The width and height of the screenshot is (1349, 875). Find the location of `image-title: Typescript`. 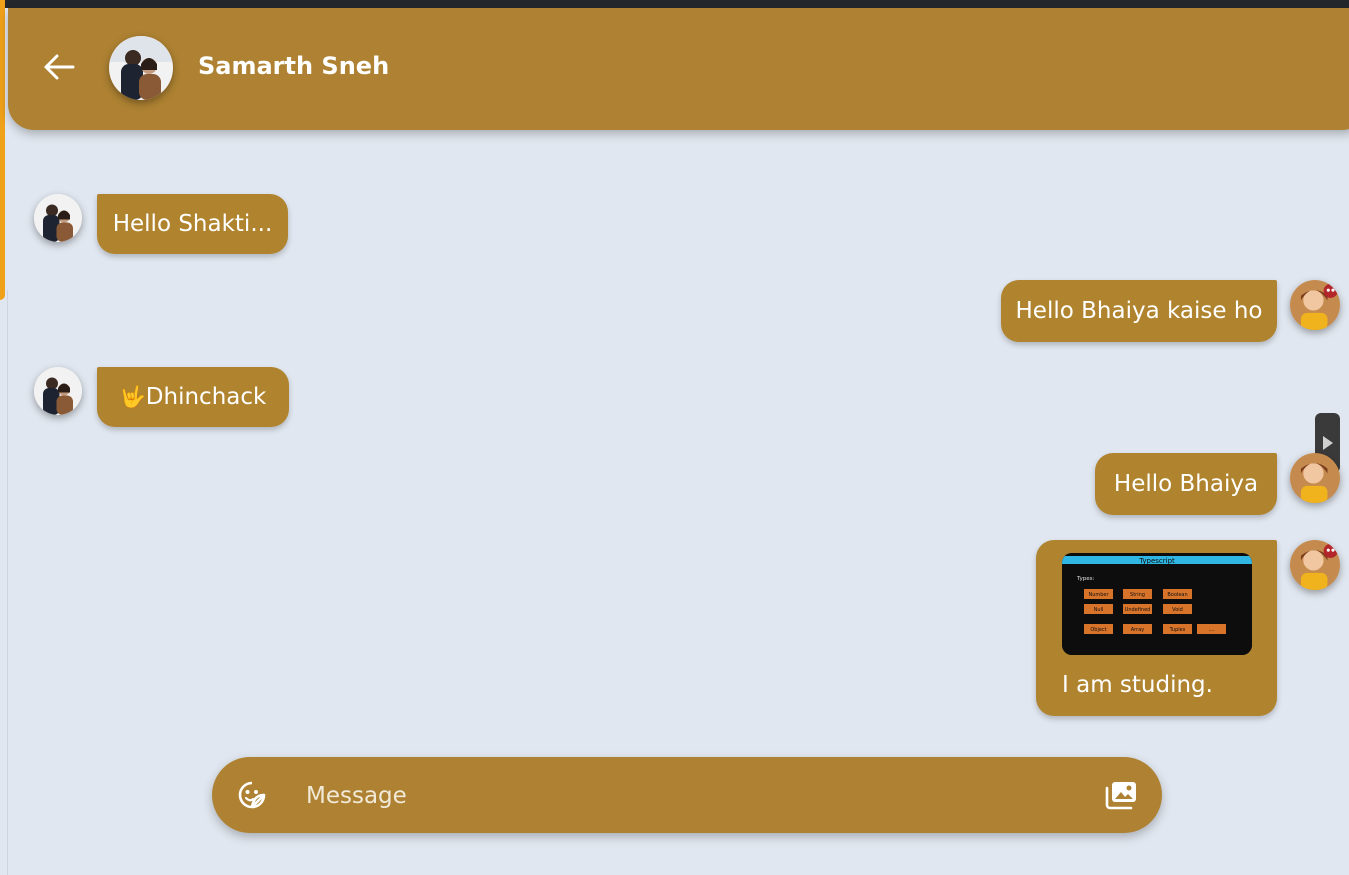

image-title: Typescript is located at coordinates (1156, 561).